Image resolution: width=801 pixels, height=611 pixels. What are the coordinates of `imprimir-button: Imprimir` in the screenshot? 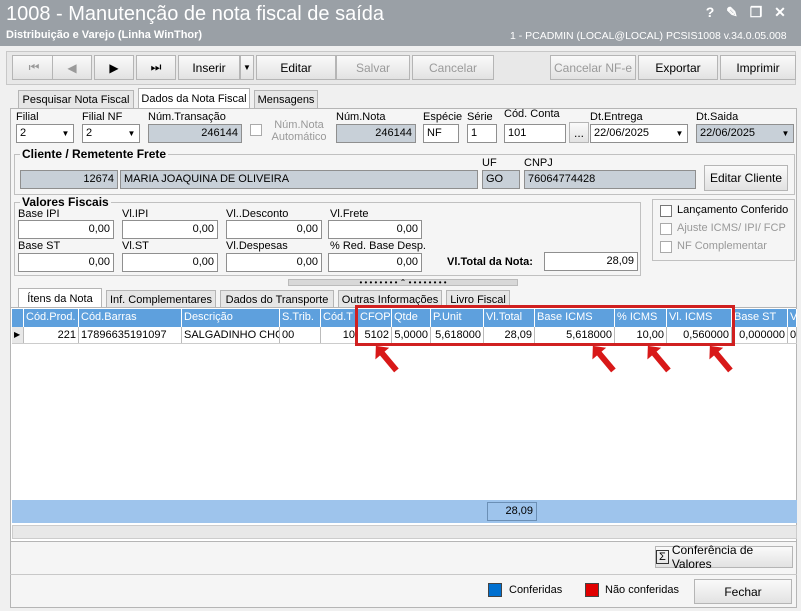 It's located at (758, 67).